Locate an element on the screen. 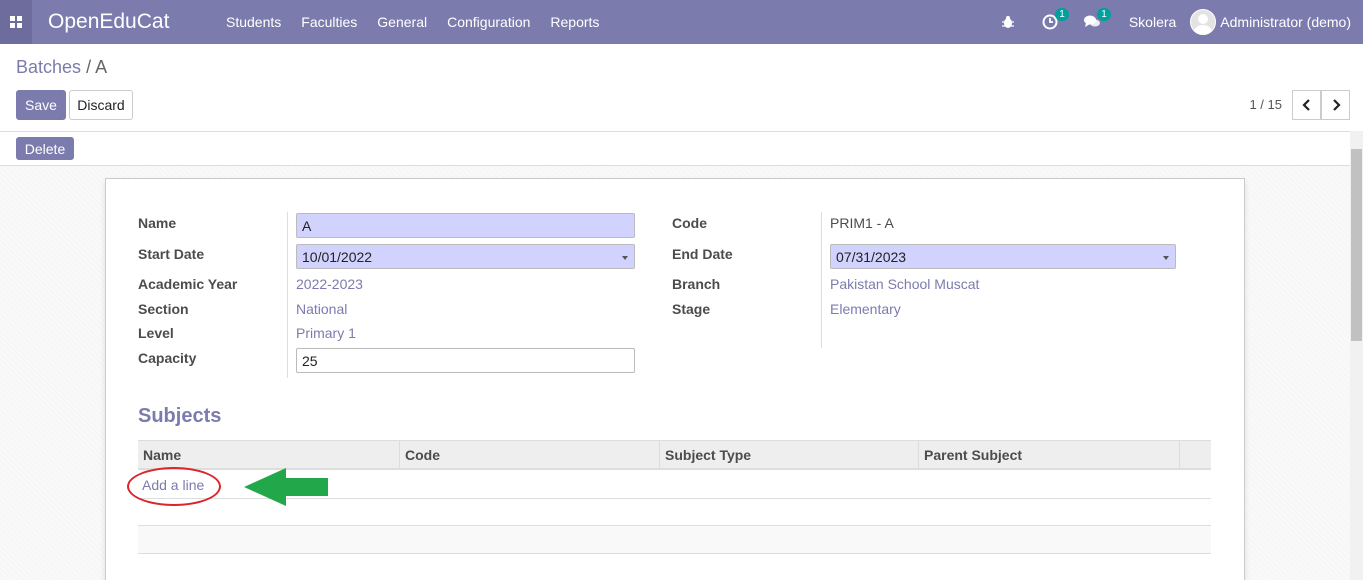 The height and width of the screenshot is (580, 1363). end-date-value: 07/31/2023 is located at coordinates (871, 256).